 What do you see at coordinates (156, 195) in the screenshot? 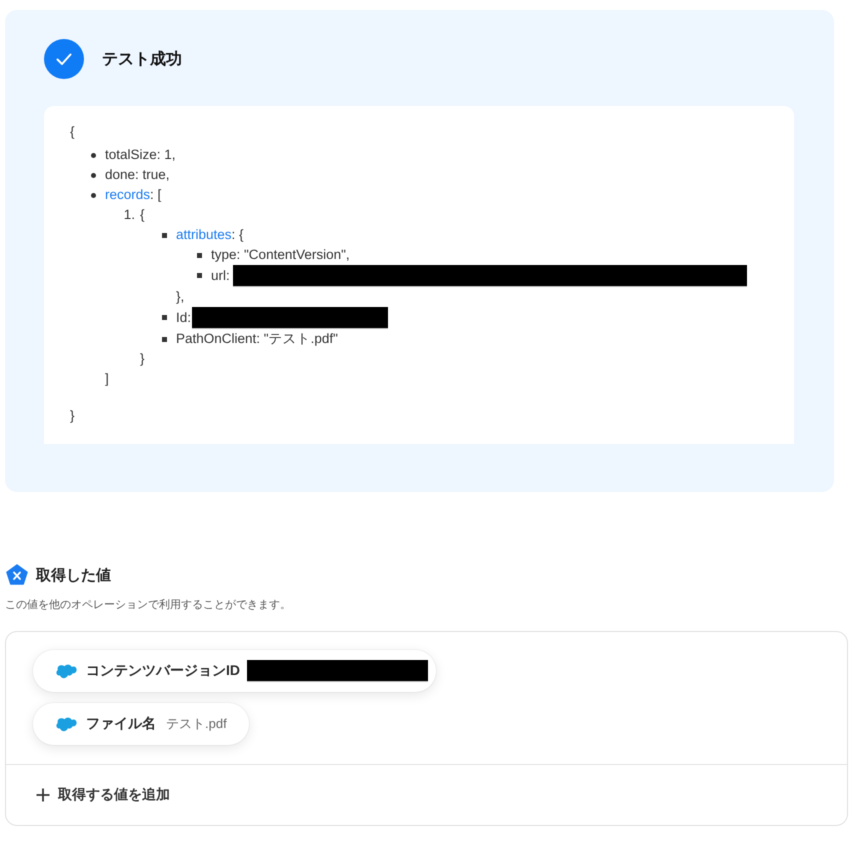
I see `code-text: : [` at bounding box center [156, 195].